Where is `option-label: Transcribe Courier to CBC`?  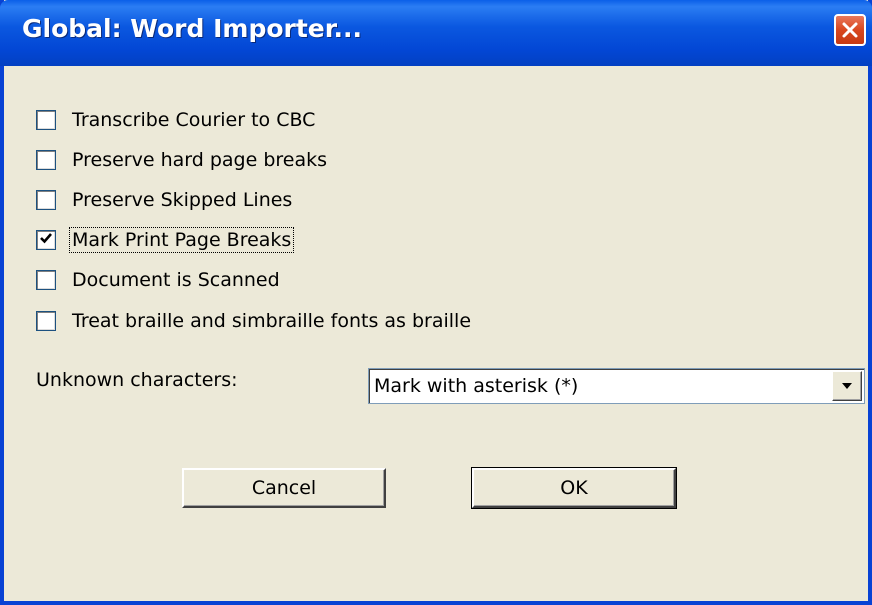 option-label: Transcribe Courier to CBC is located at coordinates (194, 120).